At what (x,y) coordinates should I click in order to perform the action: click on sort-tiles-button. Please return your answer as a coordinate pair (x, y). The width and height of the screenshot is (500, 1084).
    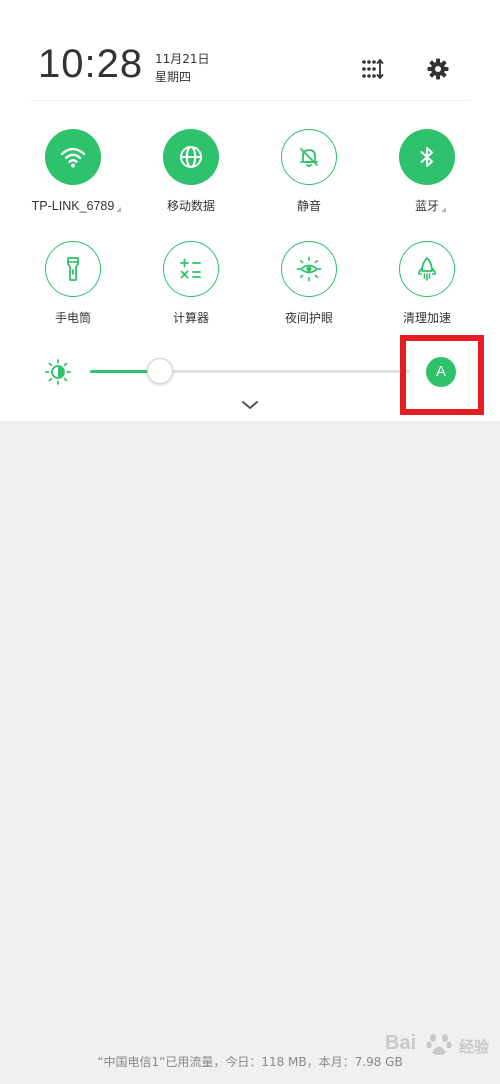
    Looking at the image, I should click on (372, 69).